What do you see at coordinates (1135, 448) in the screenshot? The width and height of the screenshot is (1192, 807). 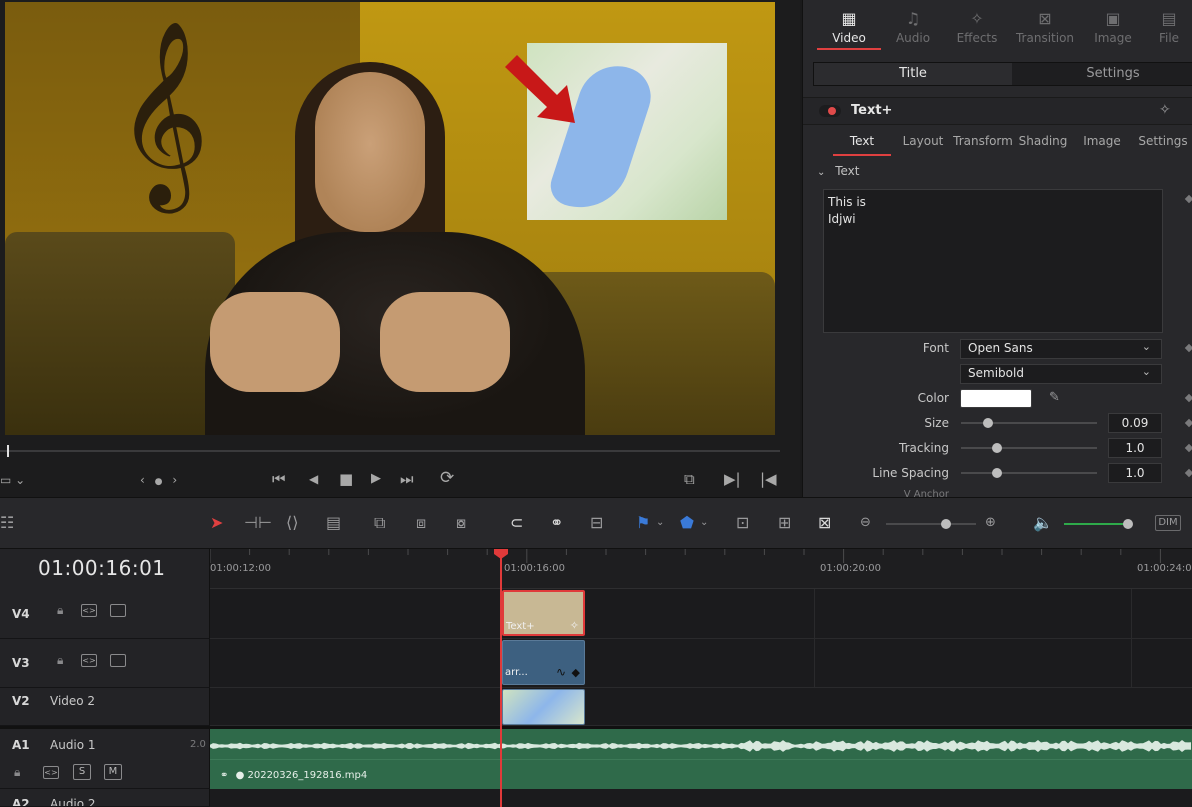 I see `tracking-value: 1.0` at bounding box center [1135, 448].